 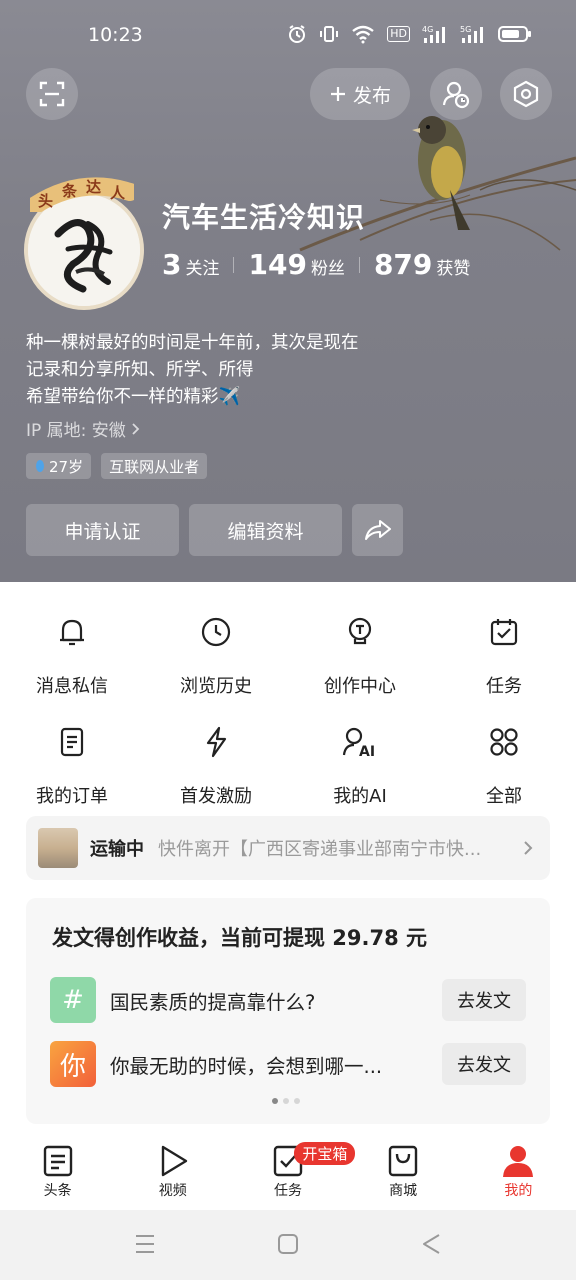 I want to click on system-nav-bar, so click(x=288, y=1245).